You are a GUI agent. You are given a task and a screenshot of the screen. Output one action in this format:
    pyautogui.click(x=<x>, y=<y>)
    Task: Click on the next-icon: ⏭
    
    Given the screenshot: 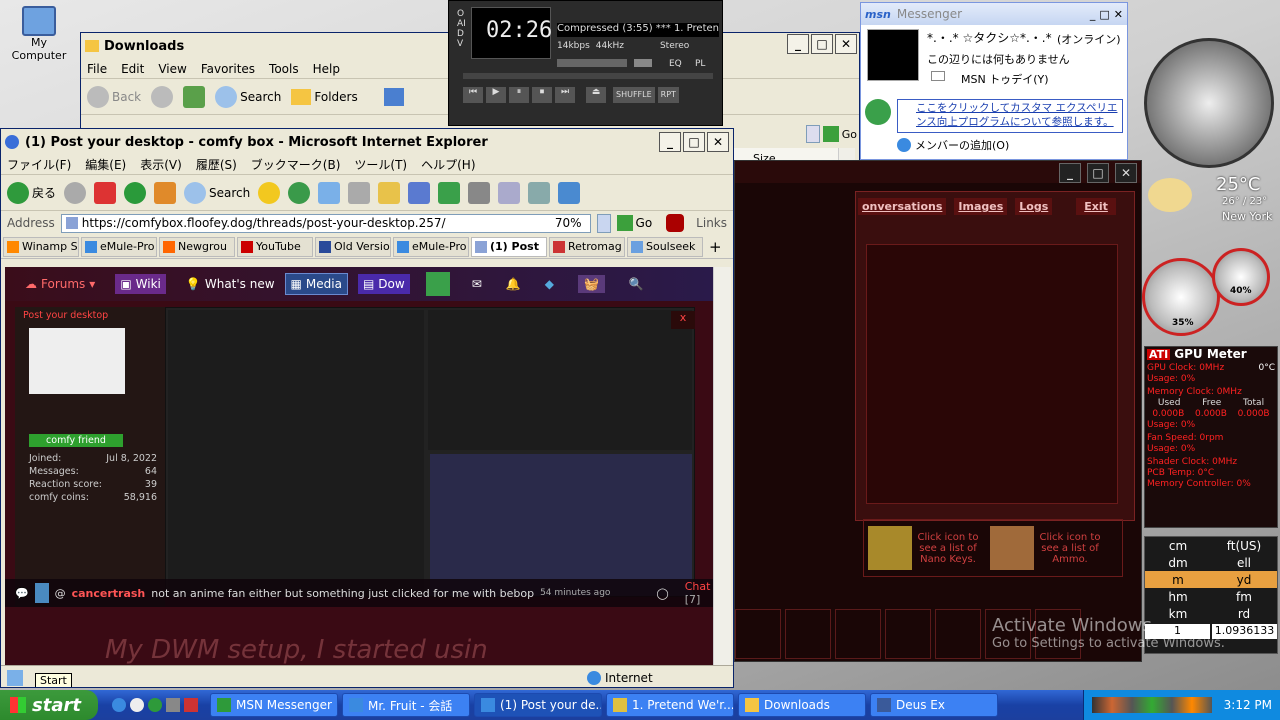 What is the action you would take?
    pyautogui.click(x=565, y=95)
    